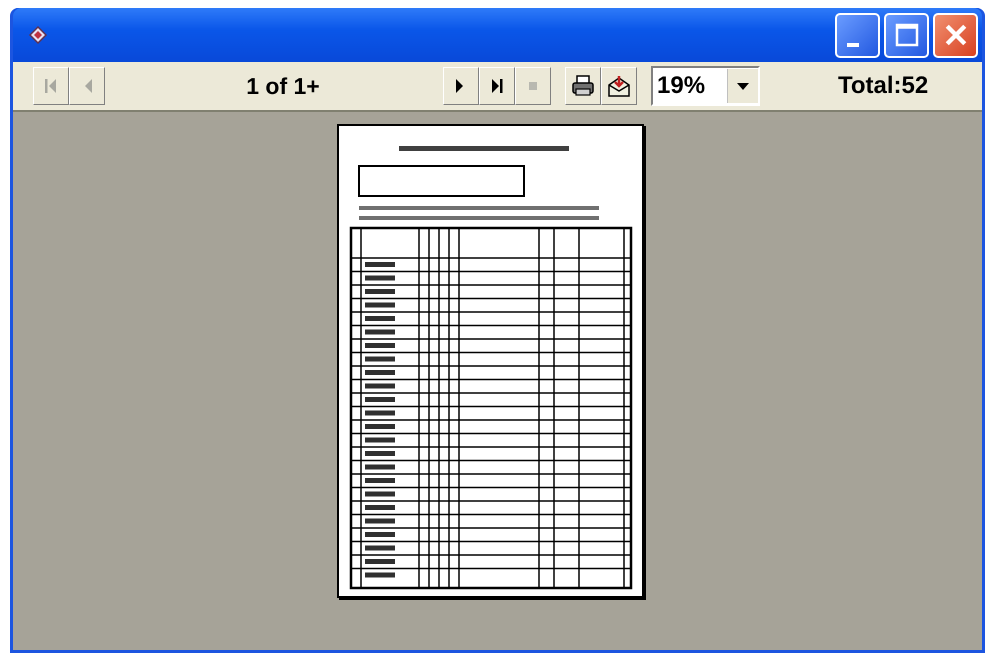 Image resolution: width=1000 pixels, height=658 pixels. What do you see at coordinates (857, 35) in the screenshot?
I see `minimize-button` at bounding box center [857, 35].